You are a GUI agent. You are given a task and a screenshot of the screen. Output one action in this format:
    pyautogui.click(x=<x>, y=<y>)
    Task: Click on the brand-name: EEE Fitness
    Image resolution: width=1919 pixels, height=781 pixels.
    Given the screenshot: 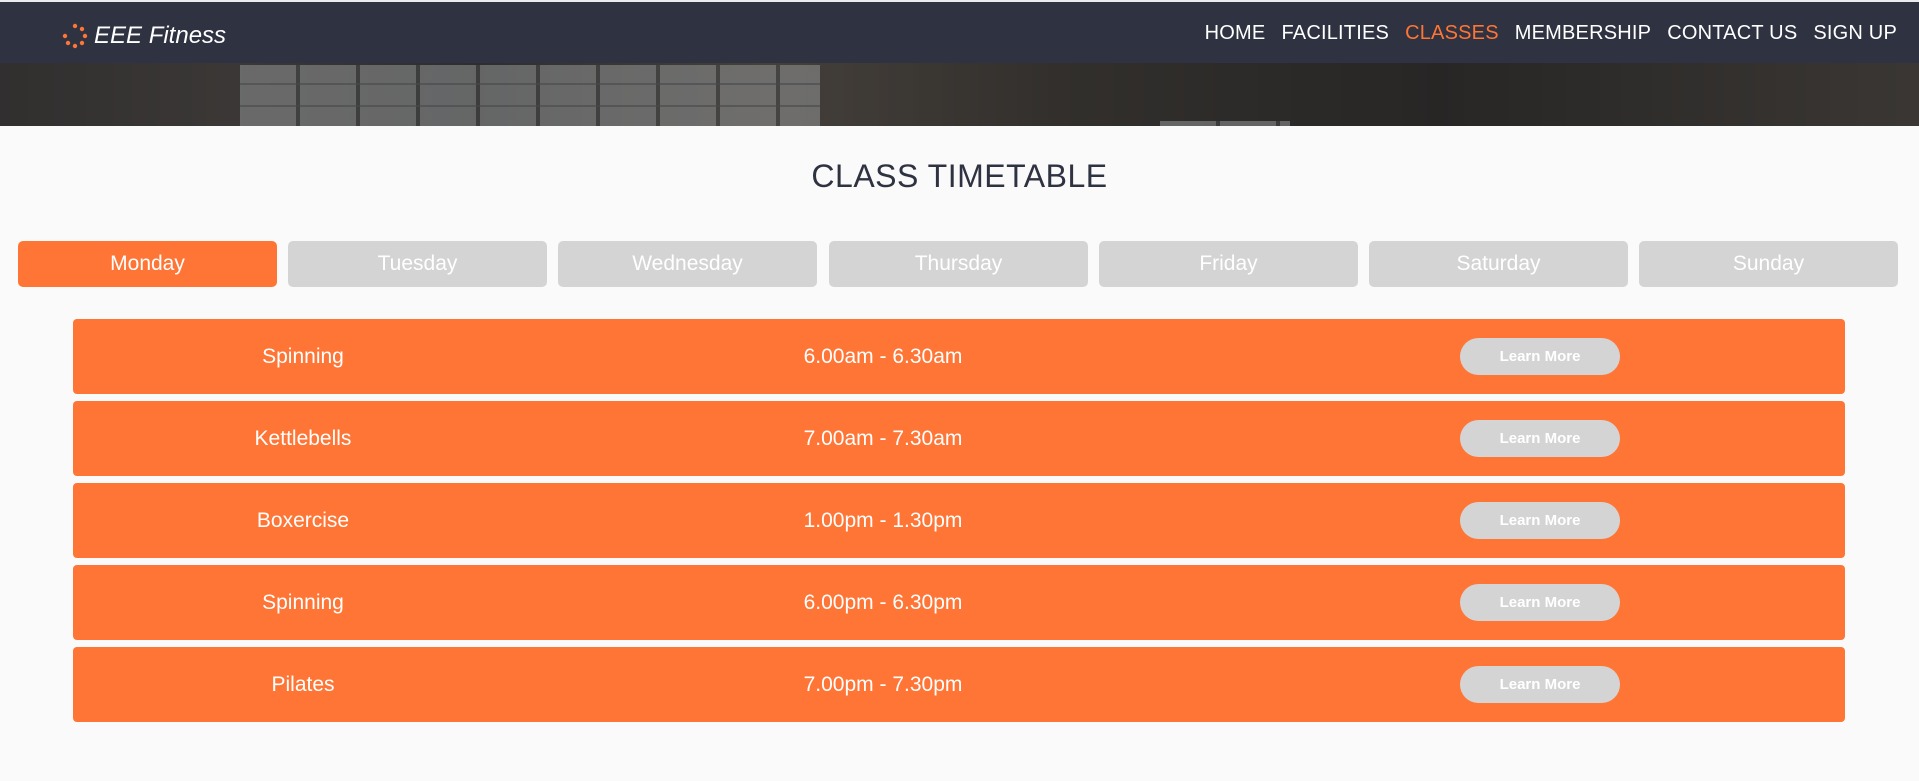 What is the action you would take?
    pyautogui.click(x=160, y=35)
    